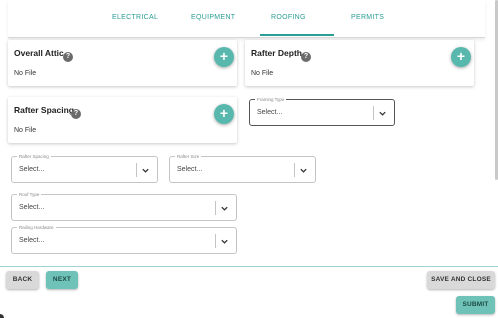 This screenshot has width=498, height=318. I want to click on tab-equipment: EQUIPMENT, so click(213, 17).